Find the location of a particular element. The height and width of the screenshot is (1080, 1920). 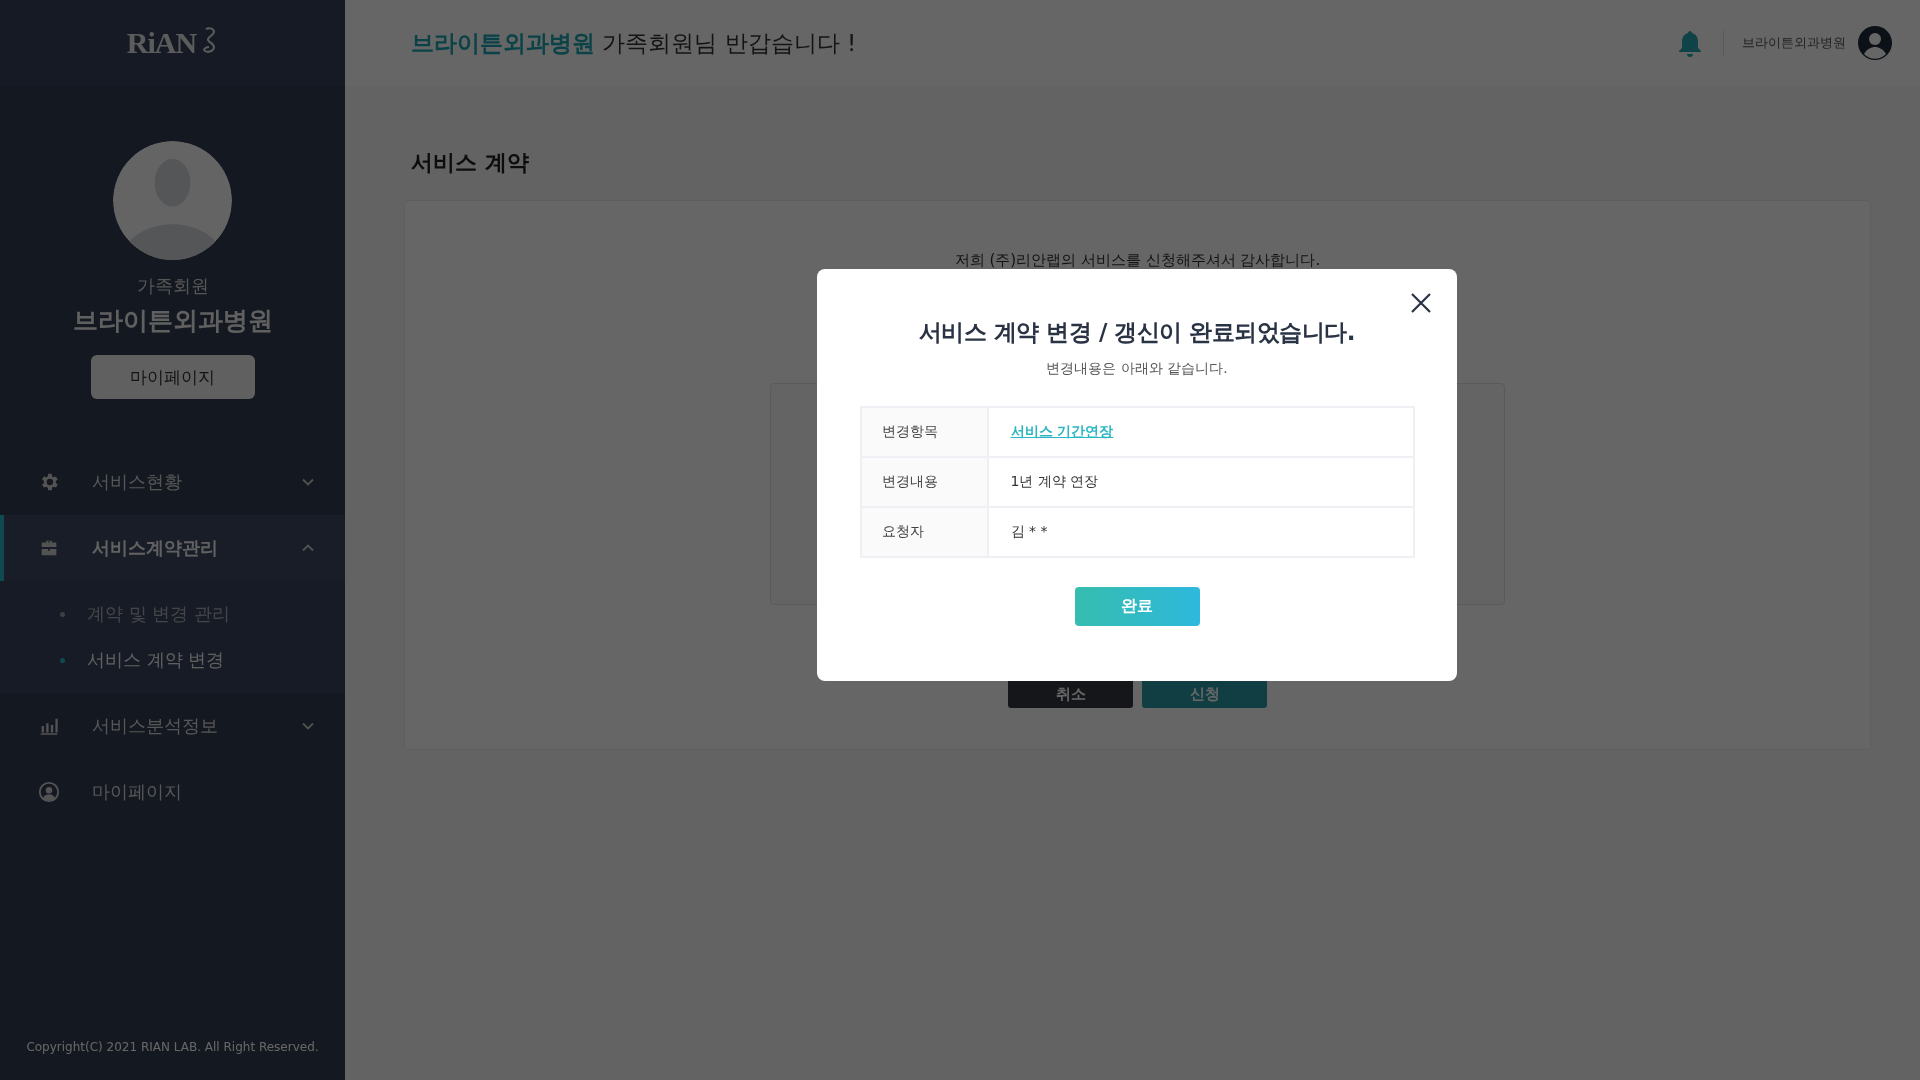

detail-link: 서비스 기간연장 is located at coordinates (1062, 431).